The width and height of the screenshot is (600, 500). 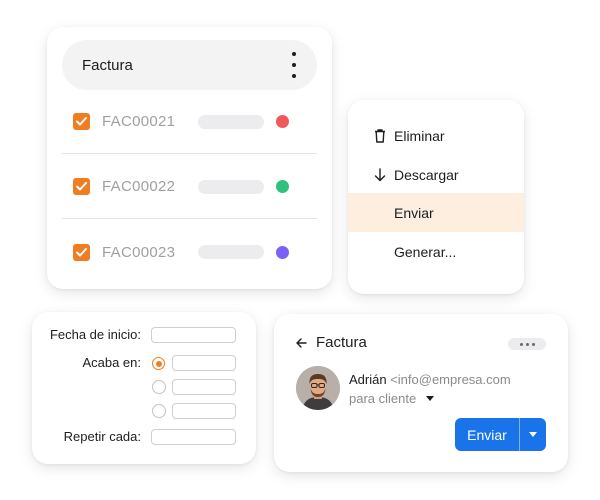 What do you see at coordinates (436, 212) in the screenshot?
I see `menu-item-enviar: Enviar` at bounding box center [436, 212].